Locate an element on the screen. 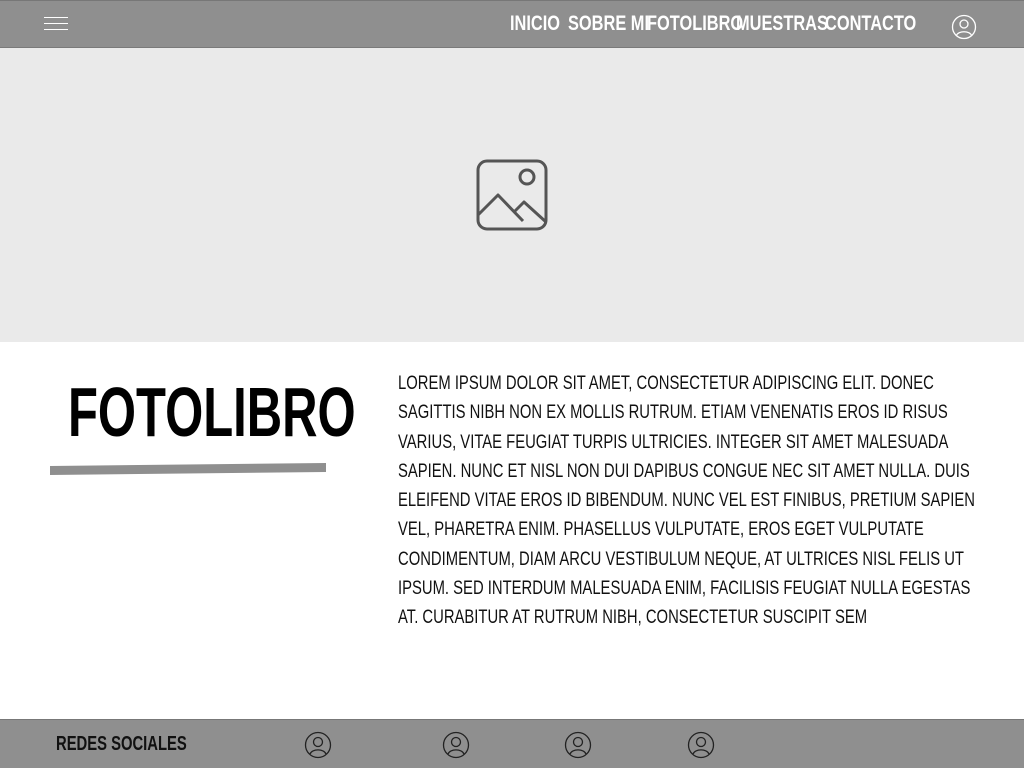  nav-link-muestras: MUESTRAS is located at coordinates (782, 24).